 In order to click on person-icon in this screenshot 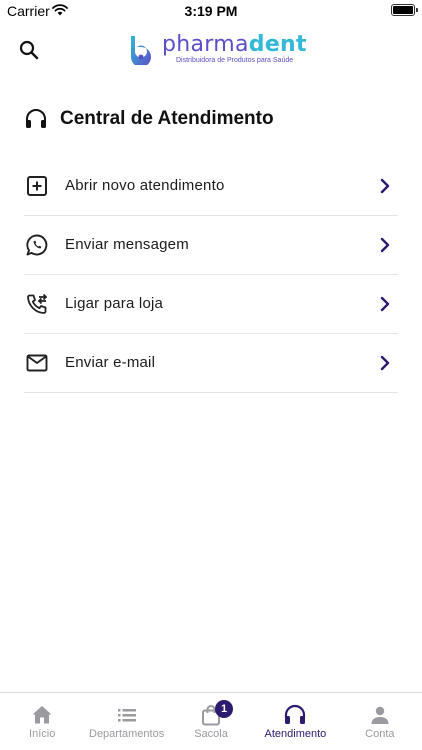, I will do `click(380, 715)`.